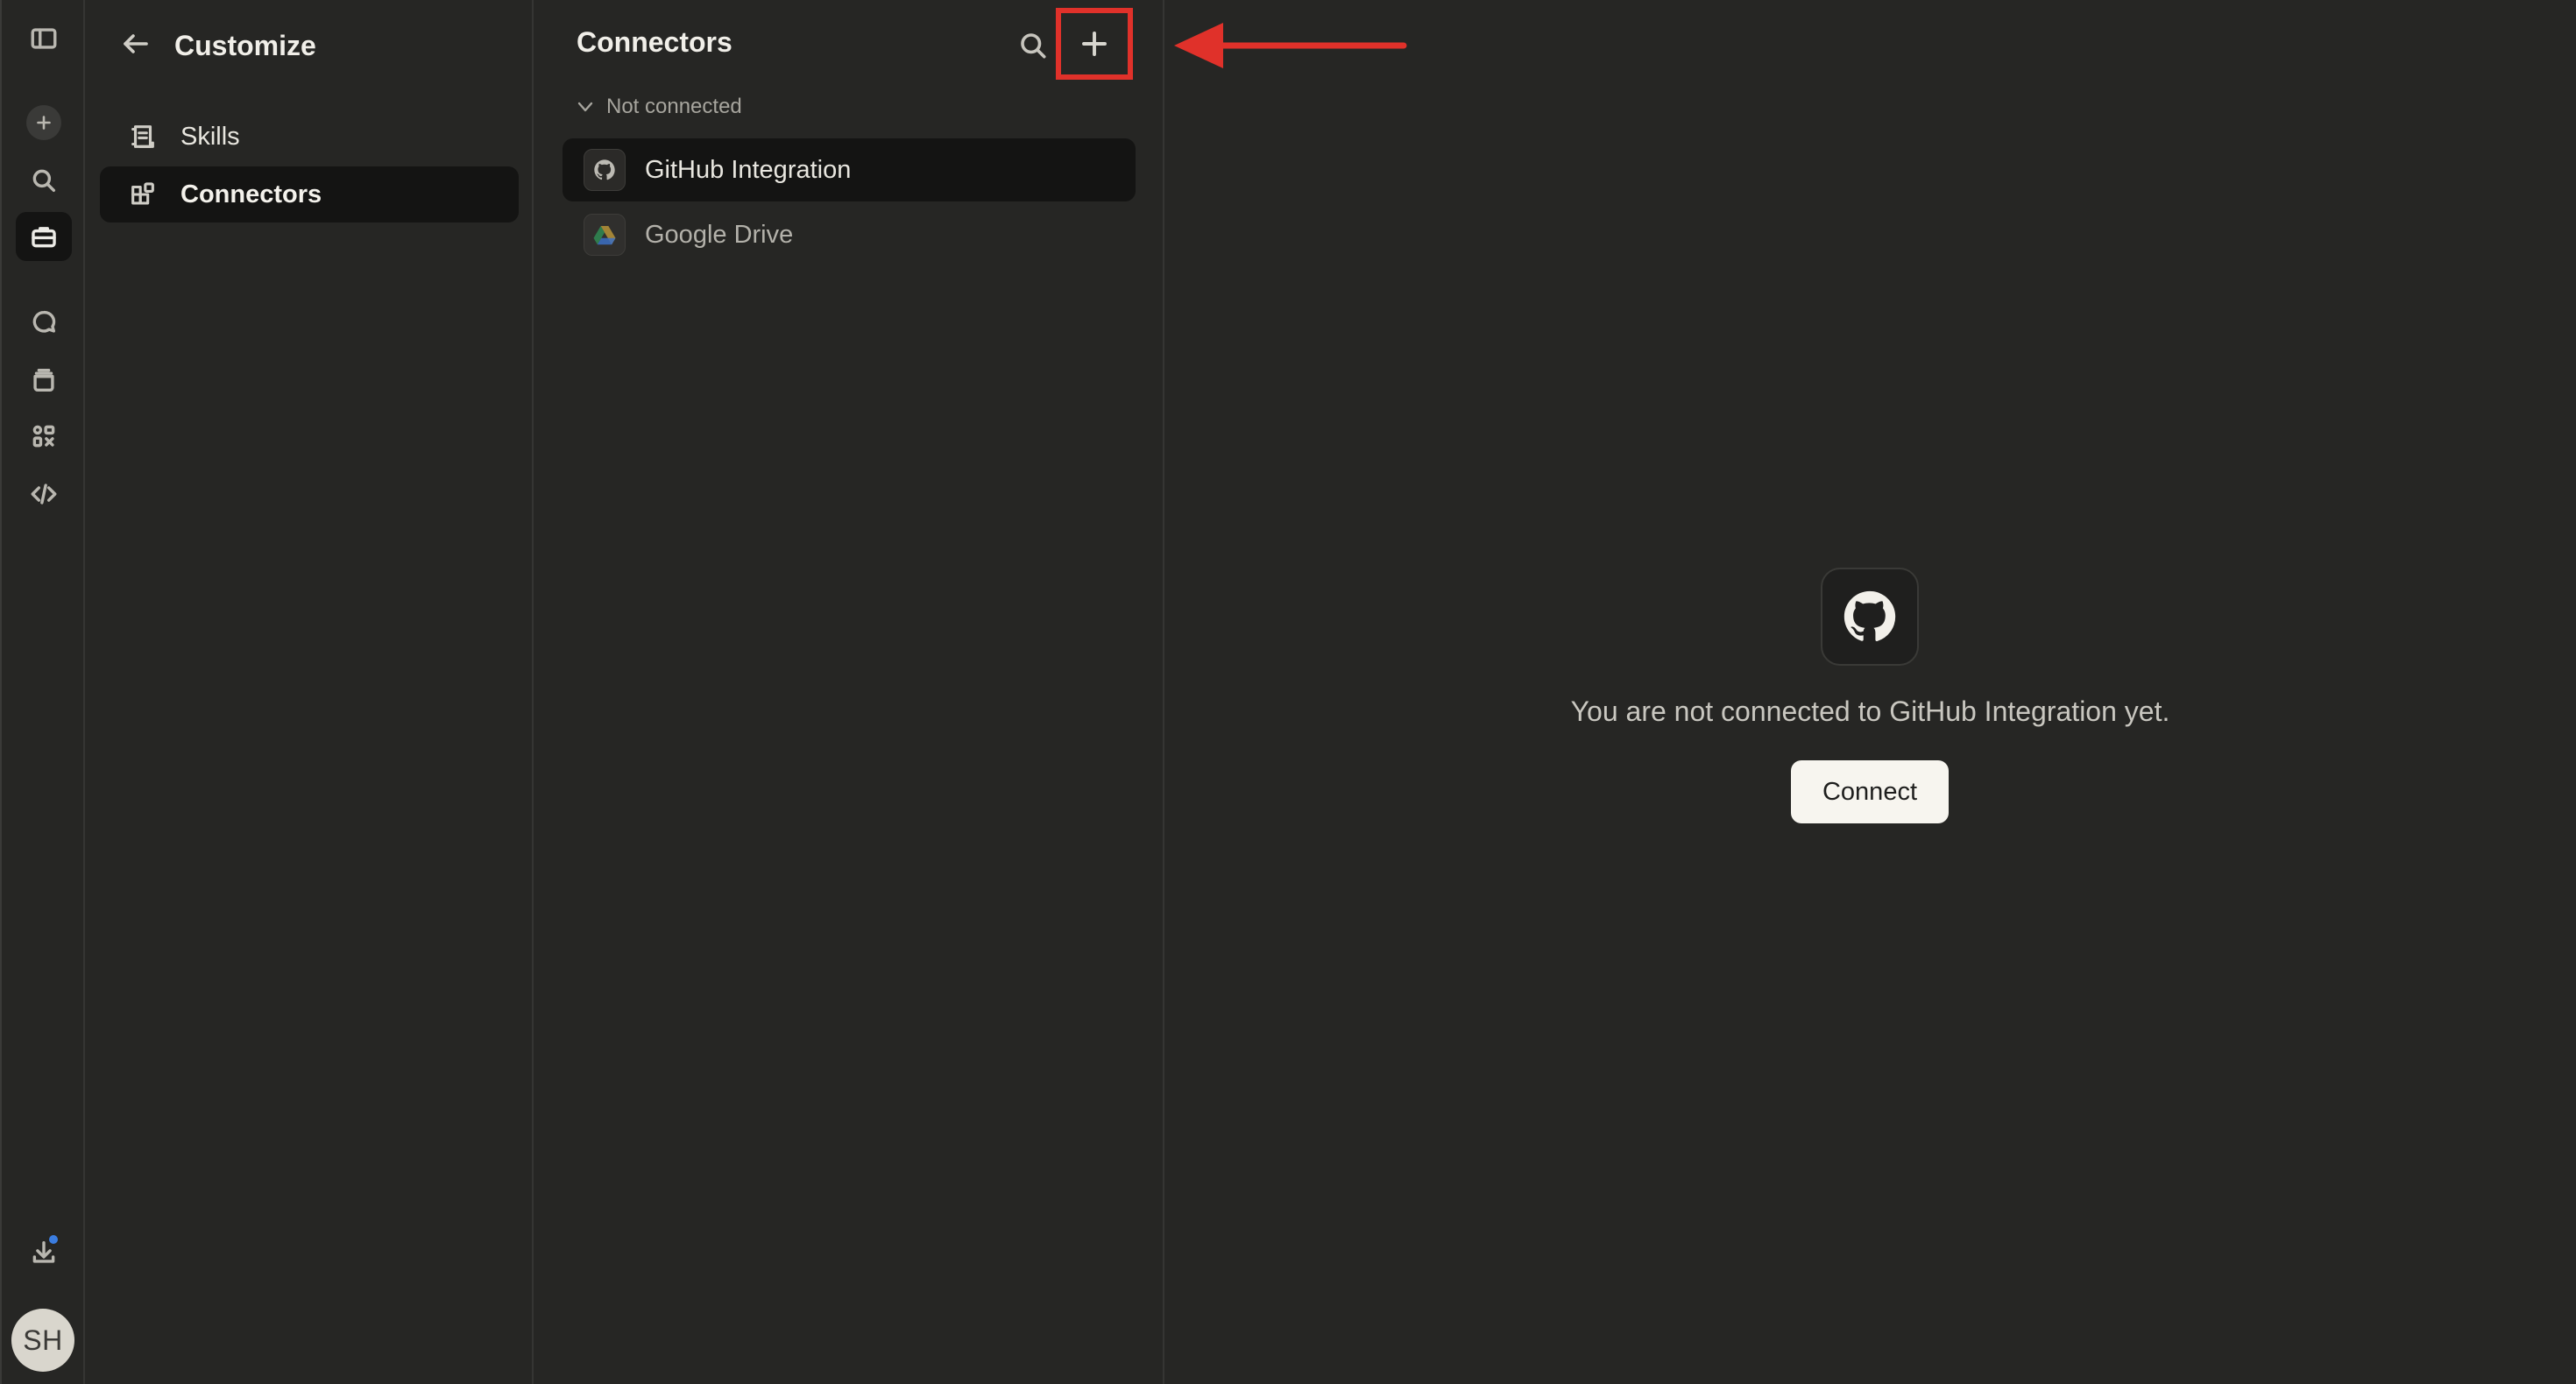 Image resolution: width=2576 pixels, height=1384 pixels. I want to click on github-icon, so click(605, 170).